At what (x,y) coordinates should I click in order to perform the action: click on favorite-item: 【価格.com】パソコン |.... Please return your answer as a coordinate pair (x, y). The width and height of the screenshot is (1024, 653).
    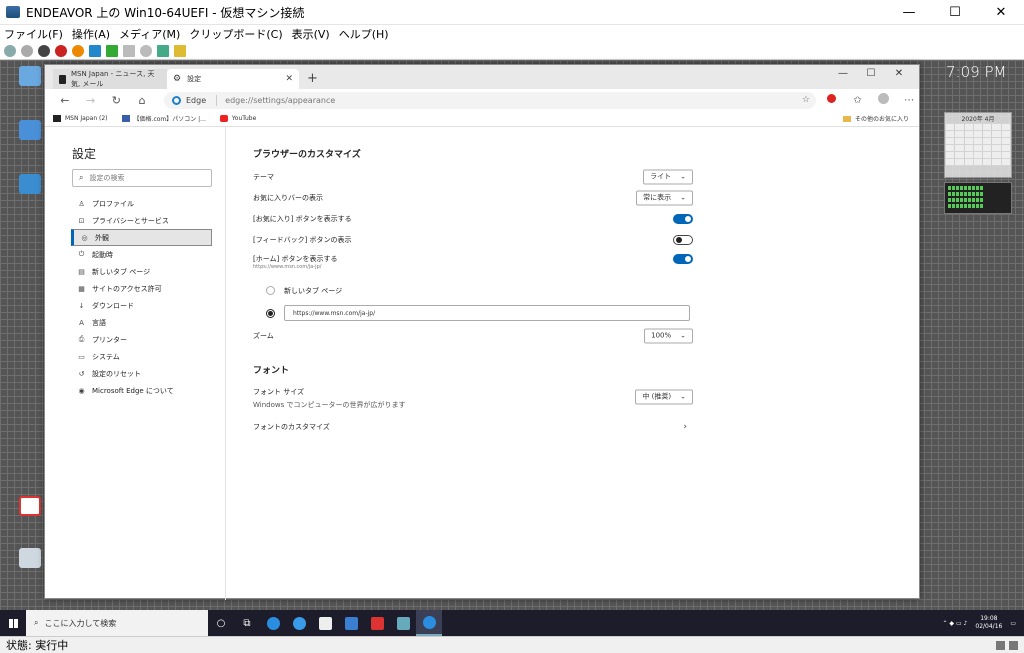
    Looking at the image, I should click on (163, 118).